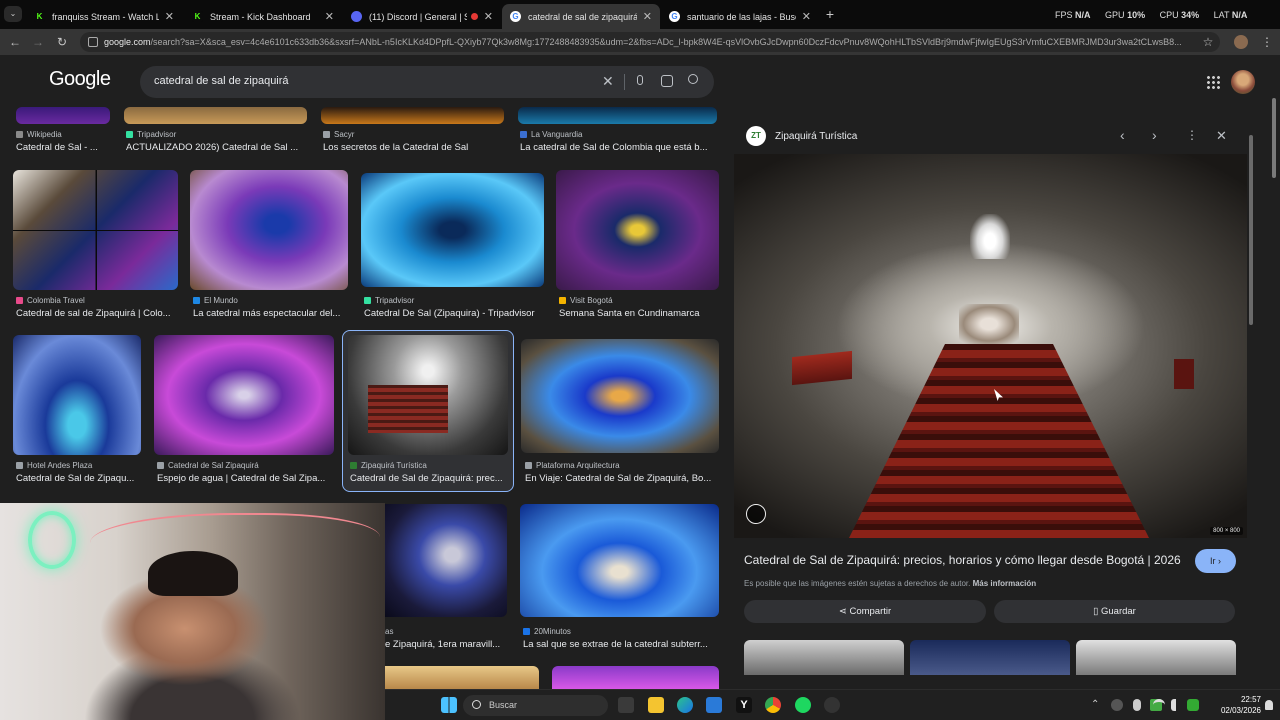 This screenshot has width=1280, height=720. What do you see at coordinates (832, 705) in the screenshot?
I see `obs-icon` at bounding box center [832, 705].